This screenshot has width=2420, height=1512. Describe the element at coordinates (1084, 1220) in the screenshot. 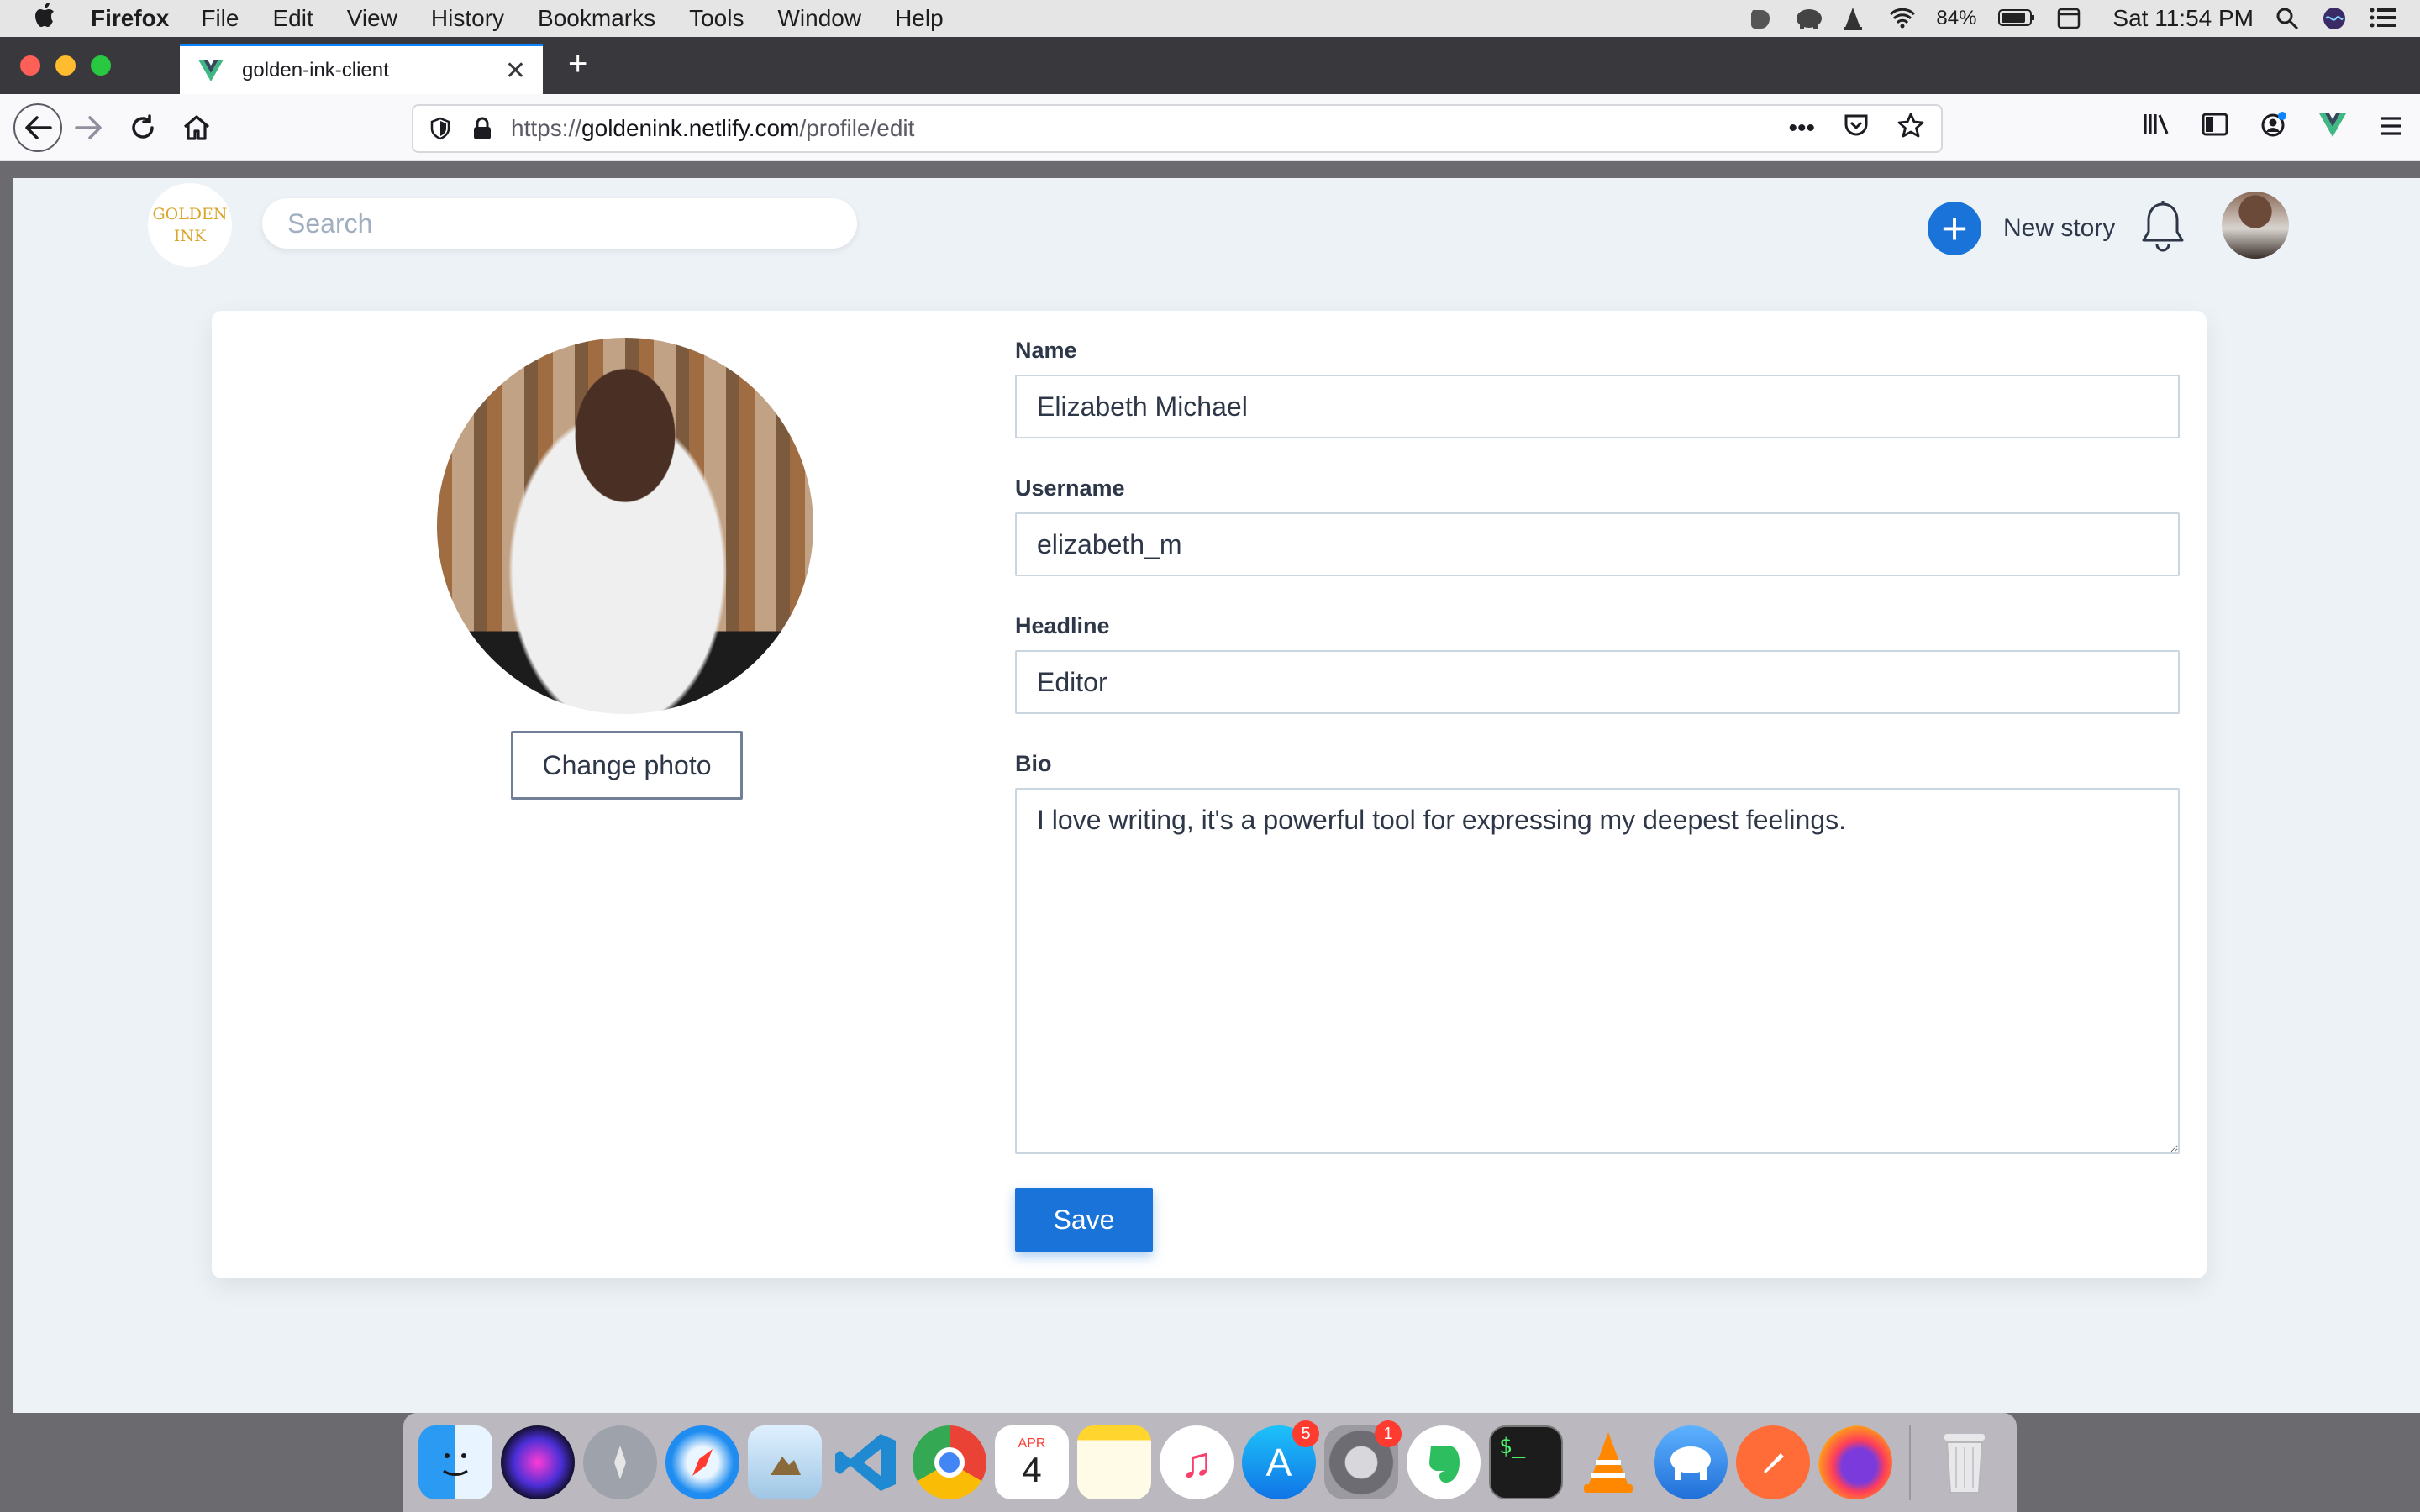

I see `save-button: Save` at that location.